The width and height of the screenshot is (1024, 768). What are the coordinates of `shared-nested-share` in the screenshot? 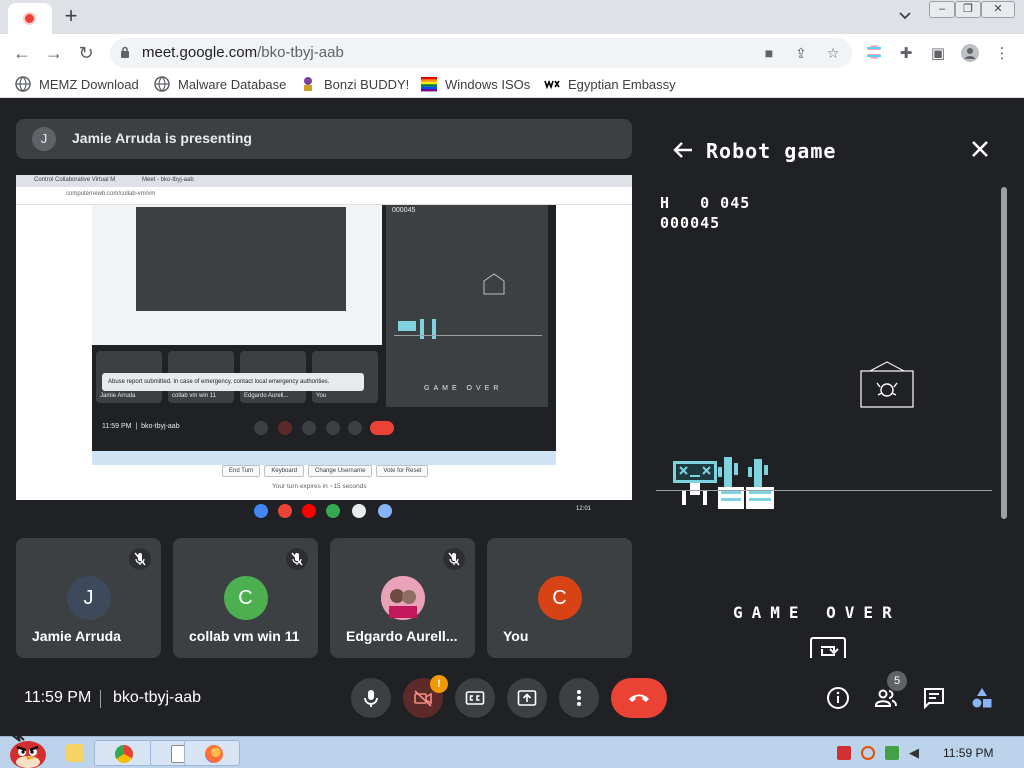 It's located at (237, 275).